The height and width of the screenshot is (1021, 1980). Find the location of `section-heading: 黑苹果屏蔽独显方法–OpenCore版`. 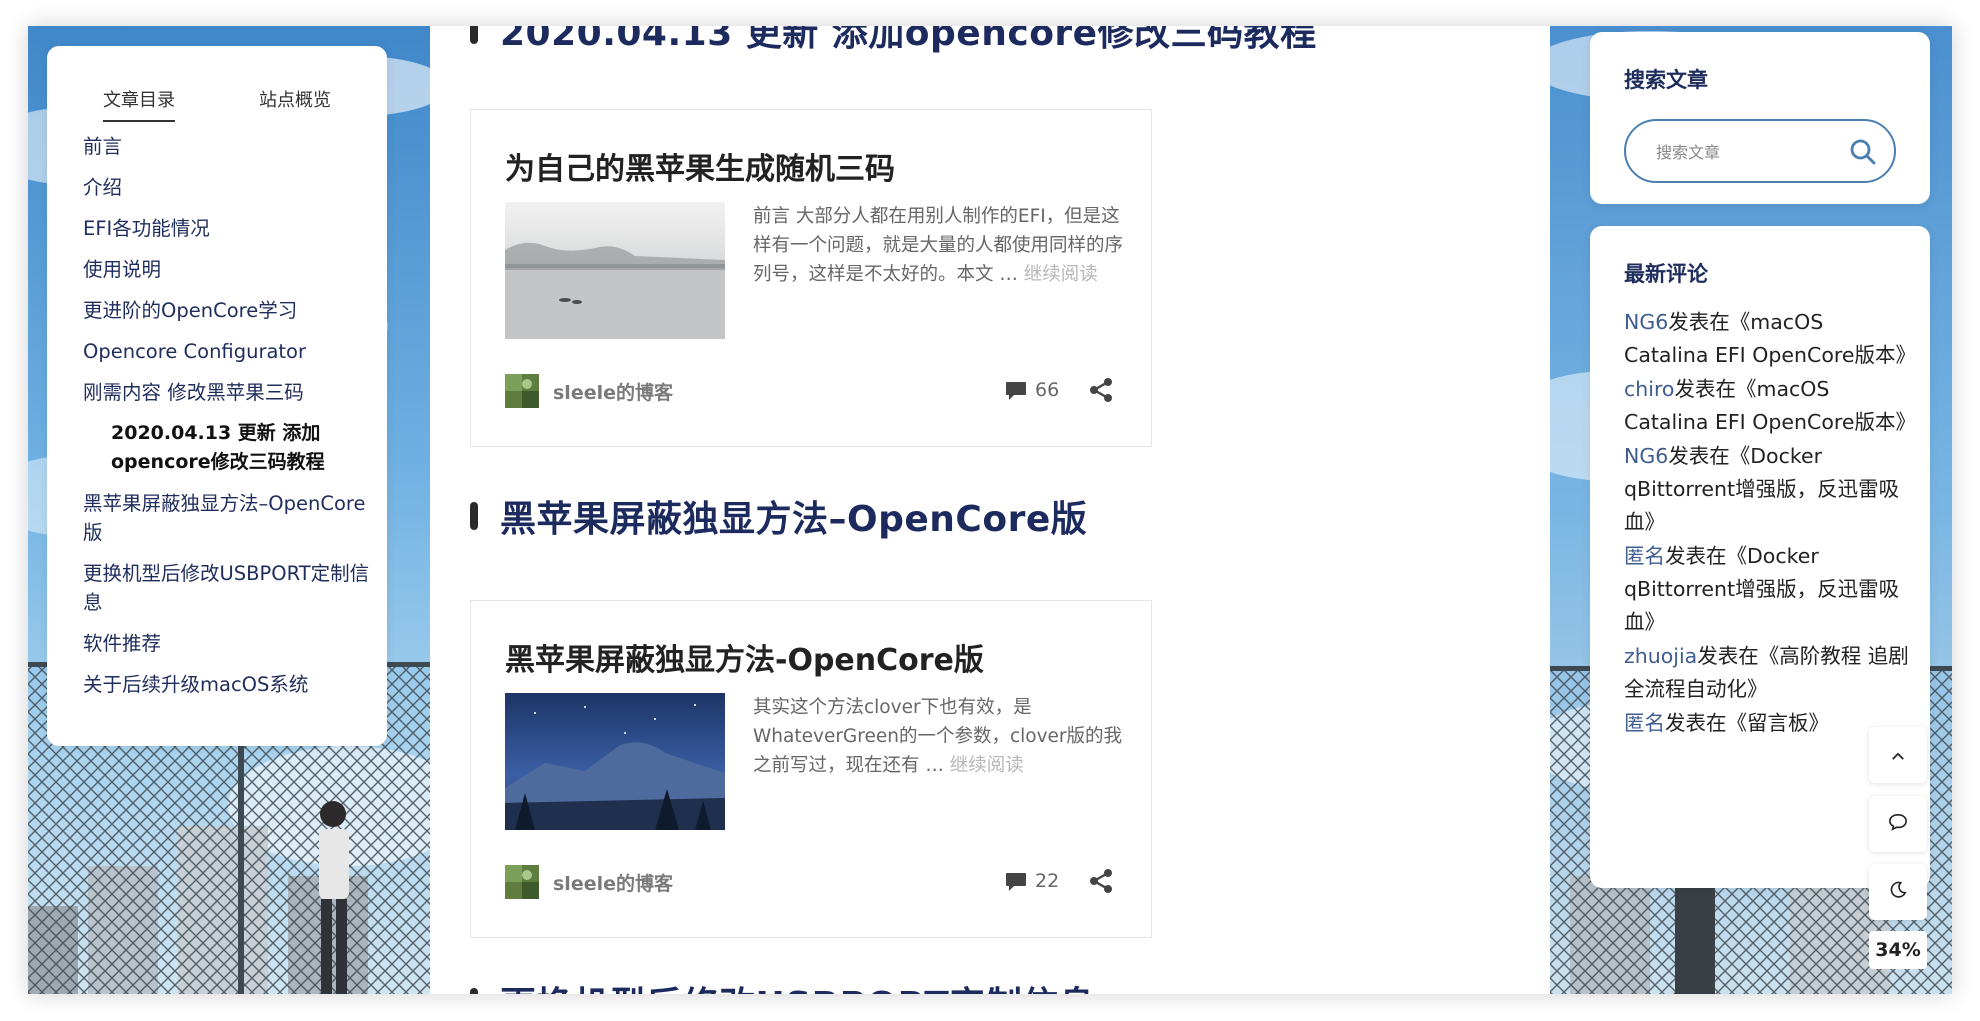

section-heading: 黑苹果屏蔽独显方法–OpenCore版 is located at coordinates (778, 516).